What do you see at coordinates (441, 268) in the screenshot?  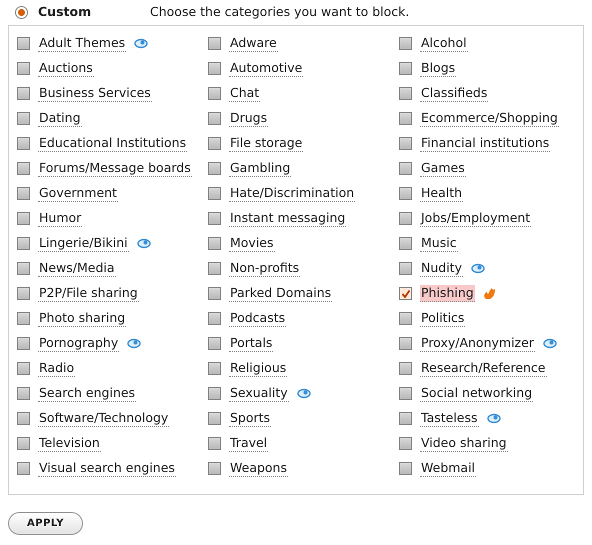 I see `category-label: Nudity` at bounding box center [441, 268].